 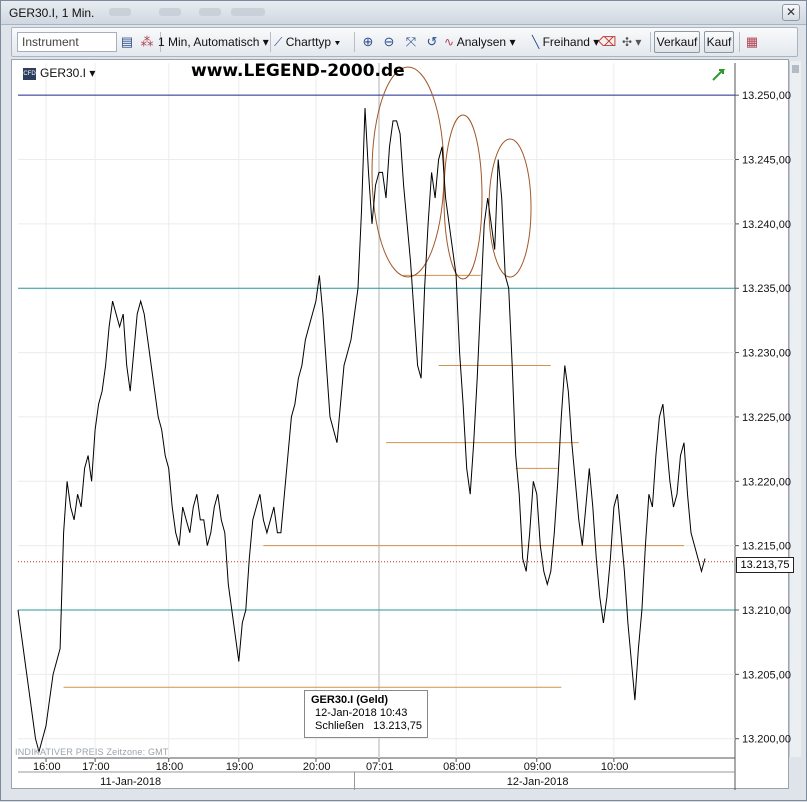 I want to click on y-tick-label: 13.245,00, so click(x=766, y=161).